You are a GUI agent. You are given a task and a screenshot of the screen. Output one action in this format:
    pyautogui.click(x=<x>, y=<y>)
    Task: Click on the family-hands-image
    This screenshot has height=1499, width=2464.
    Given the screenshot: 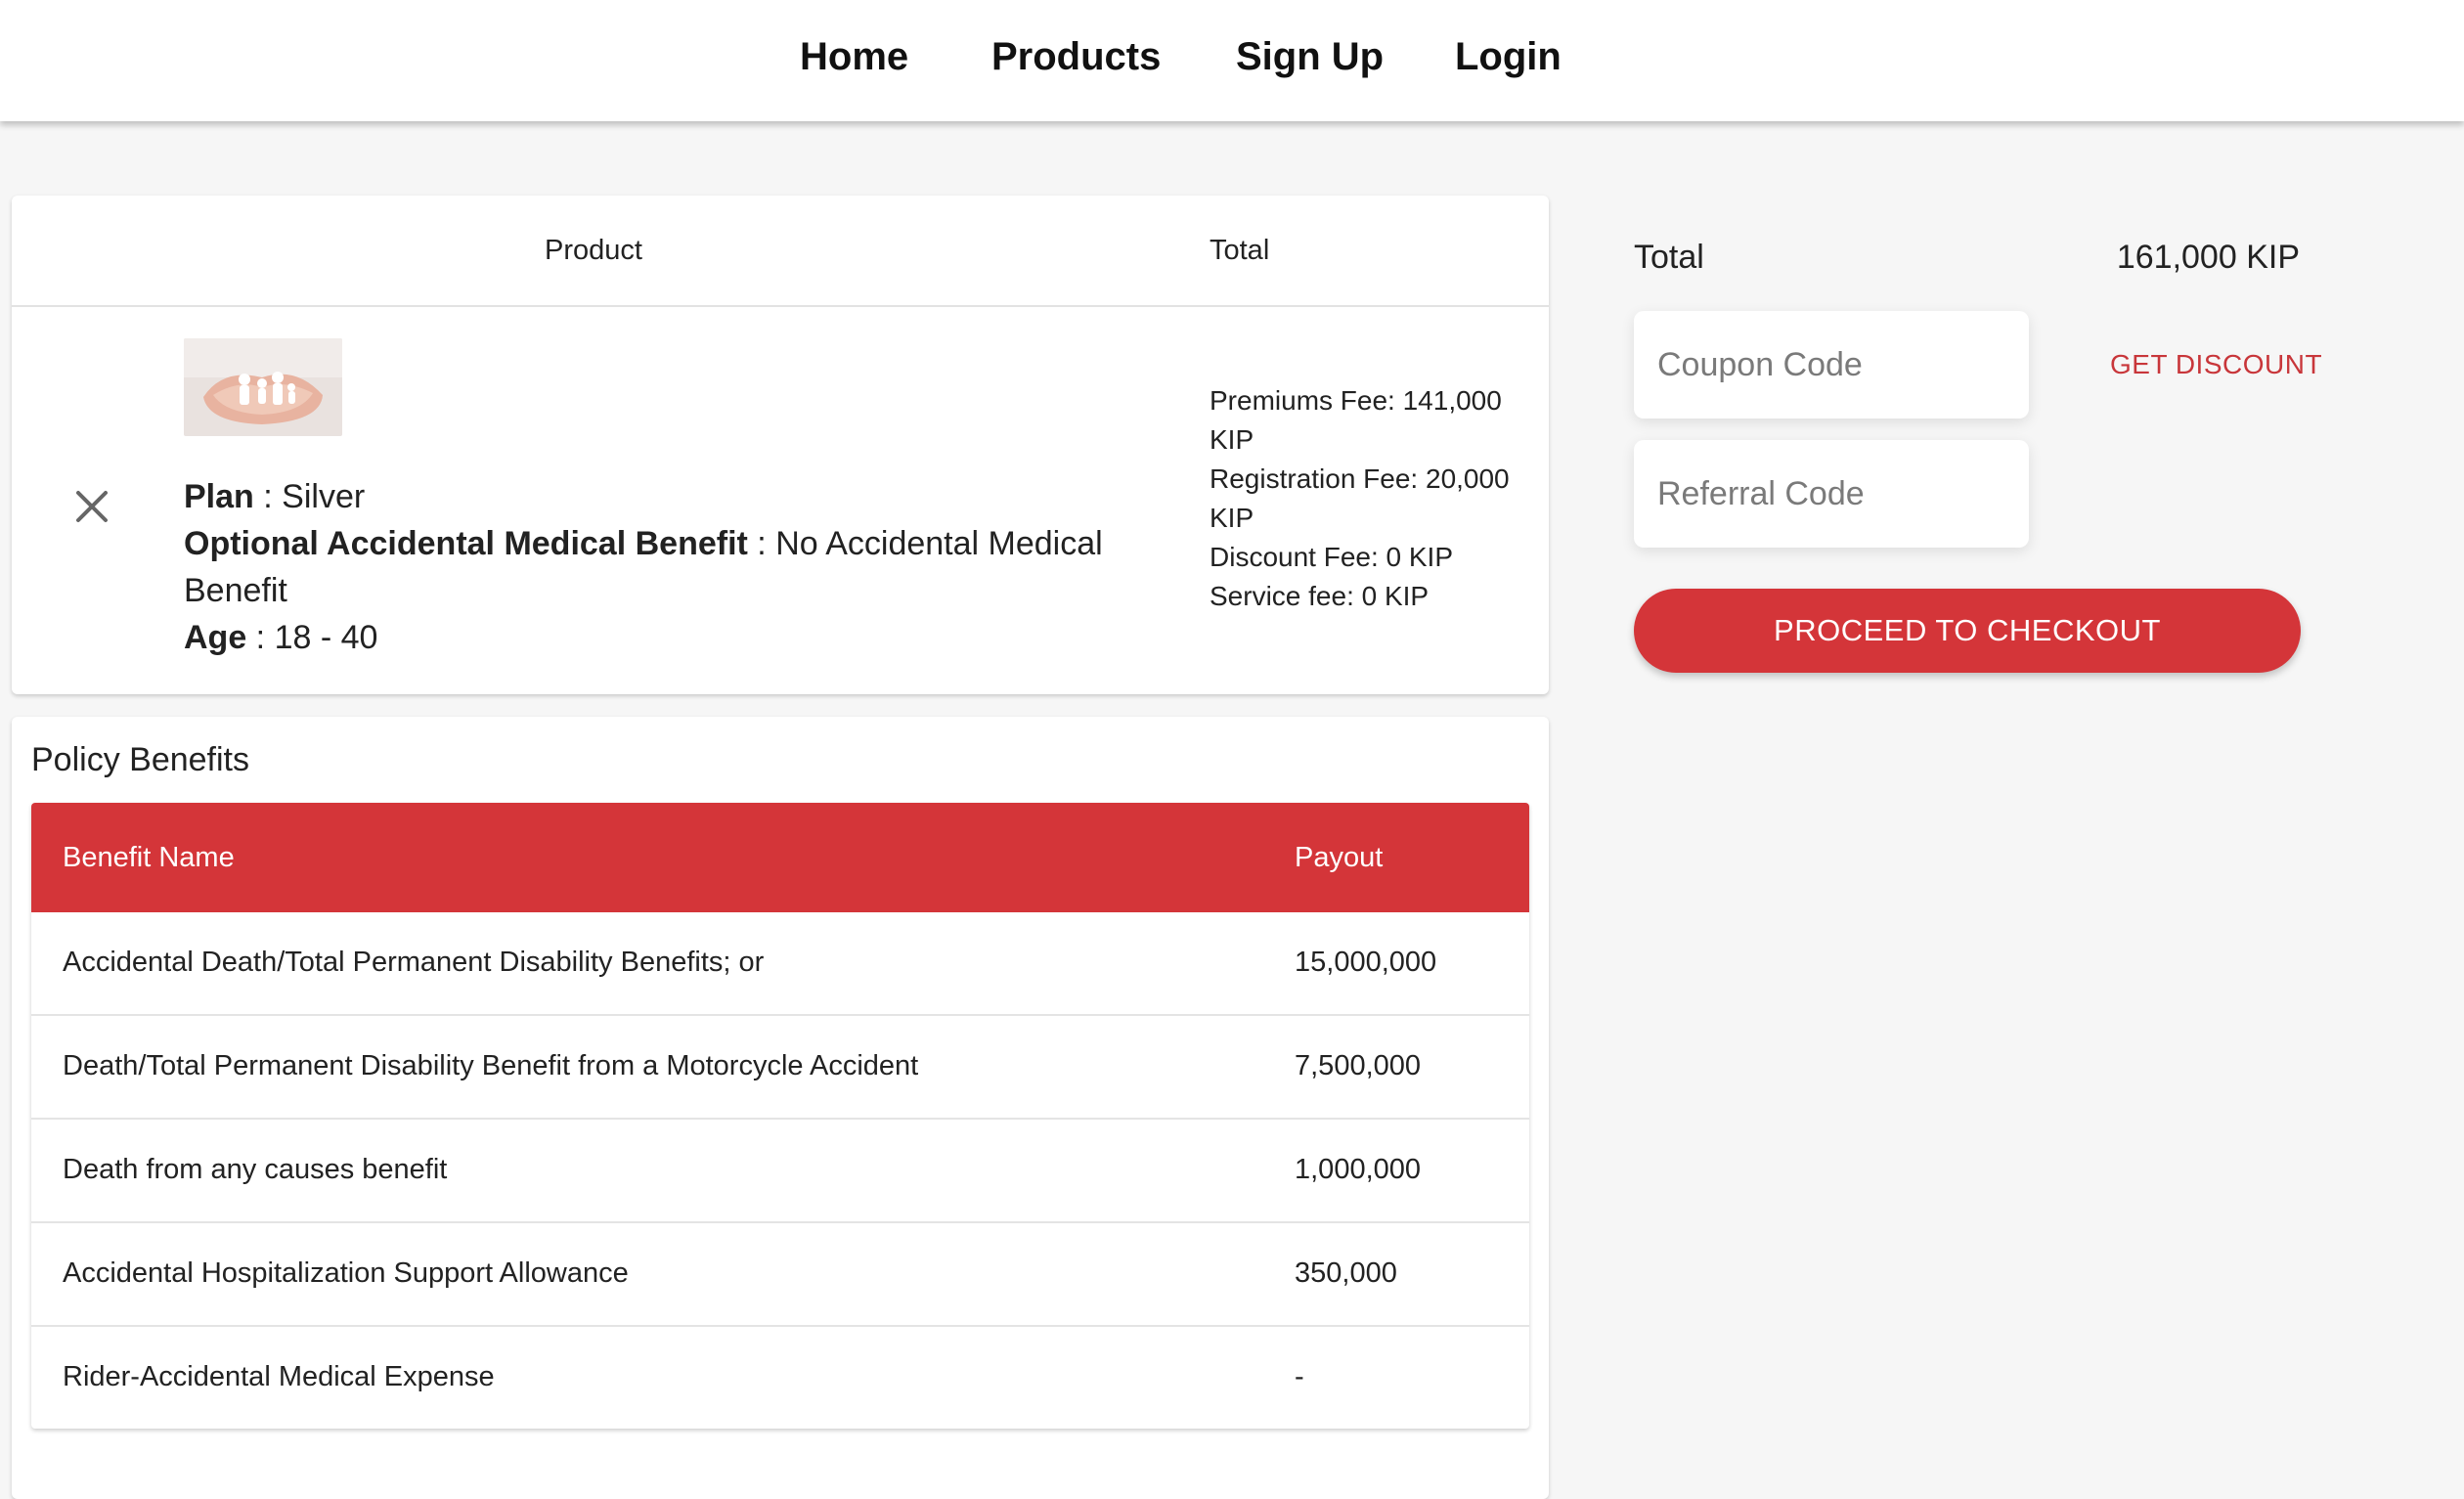 What is the action you would take?
    pyautogui.click(x=263, y=387)
    